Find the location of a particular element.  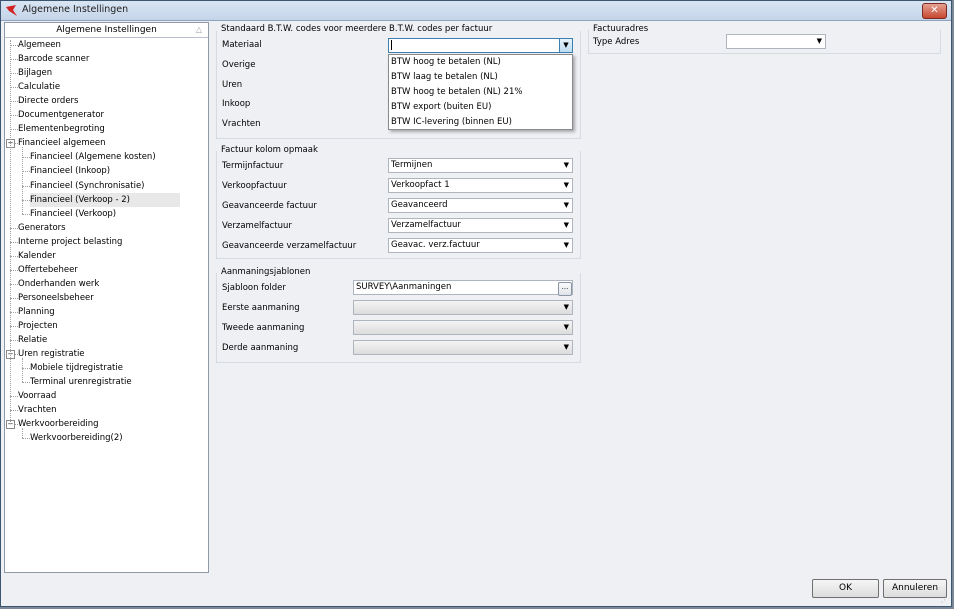

tree-item: Werkvoorbereiding is located at coordinates (58, 424).